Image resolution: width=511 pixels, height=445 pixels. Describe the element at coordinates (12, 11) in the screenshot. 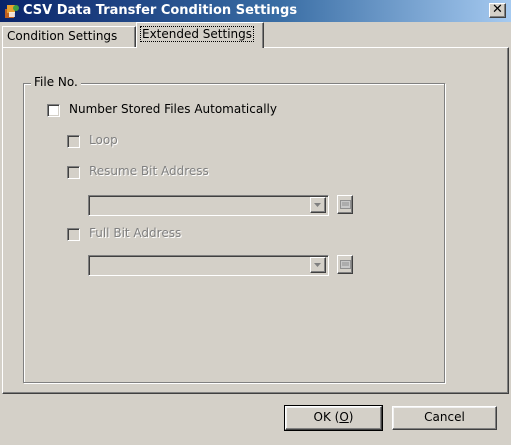

I see `app-icon` at that location.